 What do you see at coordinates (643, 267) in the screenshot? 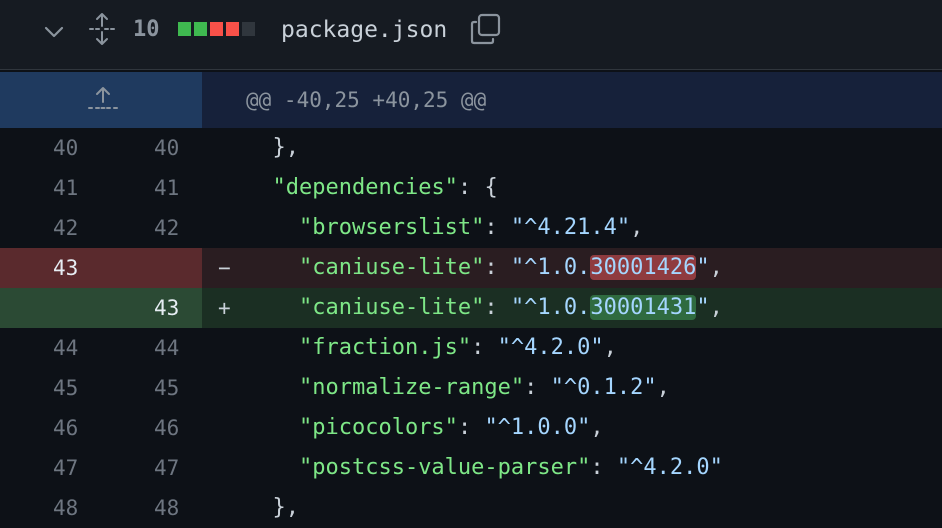
I see `changed-text-highlight: 30001426` at bounding box center [643, 267].